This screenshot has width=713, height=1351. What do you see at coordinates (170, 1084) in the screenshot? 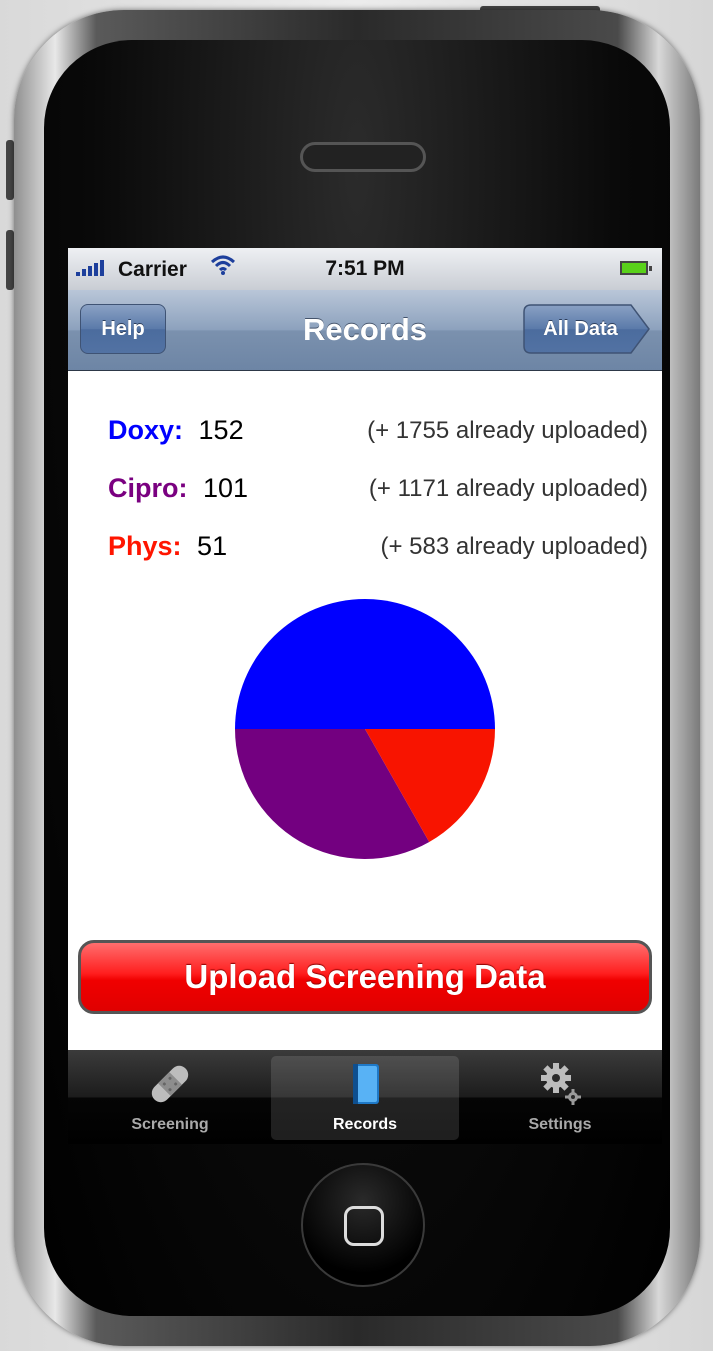
I see `bandage-icon` at bounding box center [170, 1084].